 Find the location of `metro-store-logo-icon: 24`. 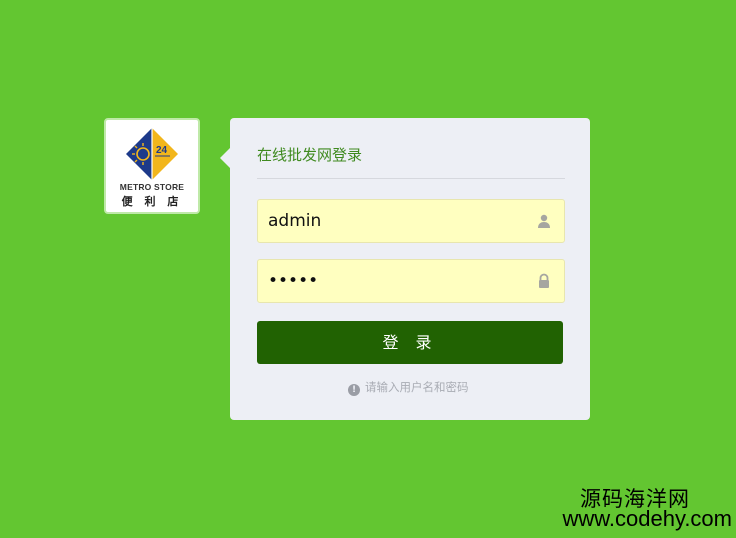

metro-store-logo-icon: 24 is located at coordinates (152, 154).